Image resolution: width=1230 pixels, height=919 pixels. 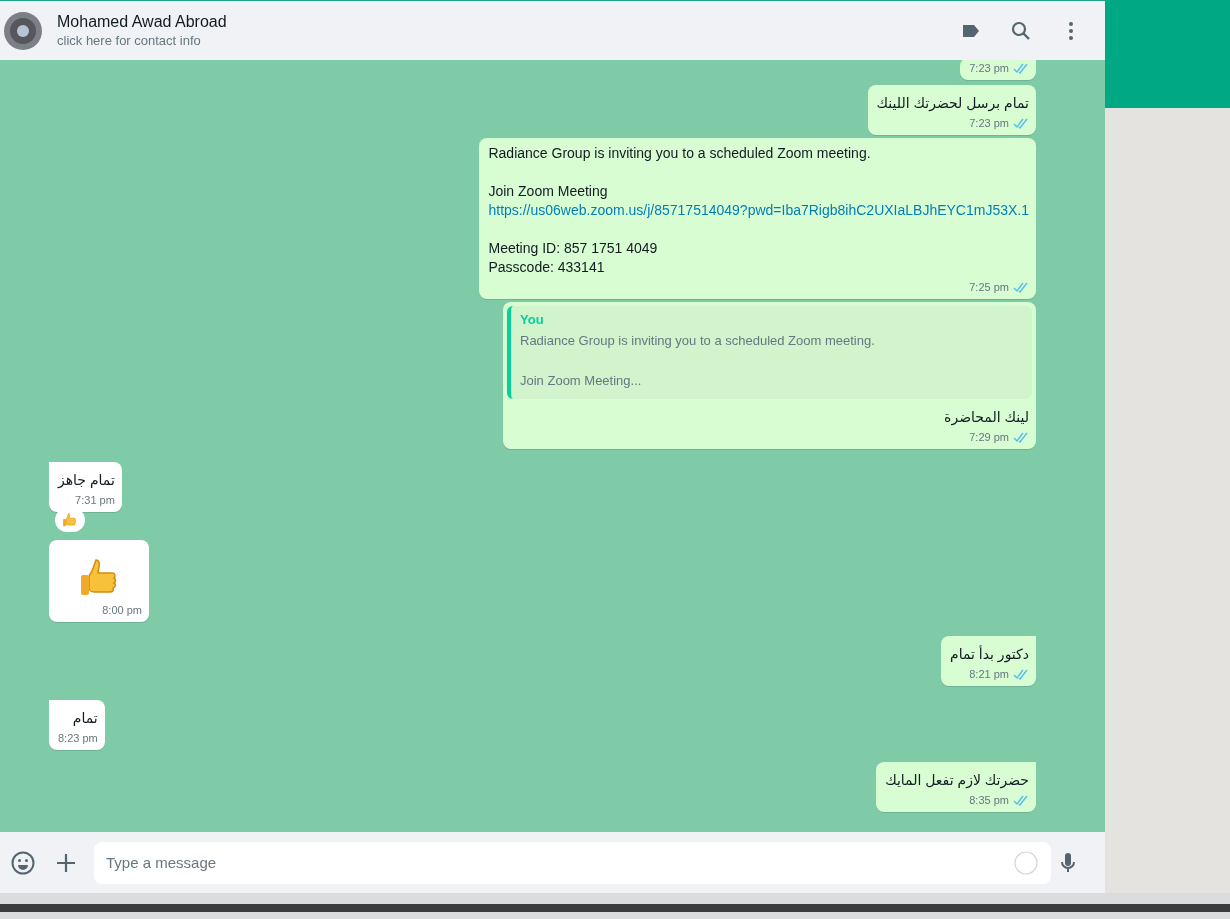 I want to click on message-text: تمام برسل لحضرتك اللينك, so click(x=952, y=103).